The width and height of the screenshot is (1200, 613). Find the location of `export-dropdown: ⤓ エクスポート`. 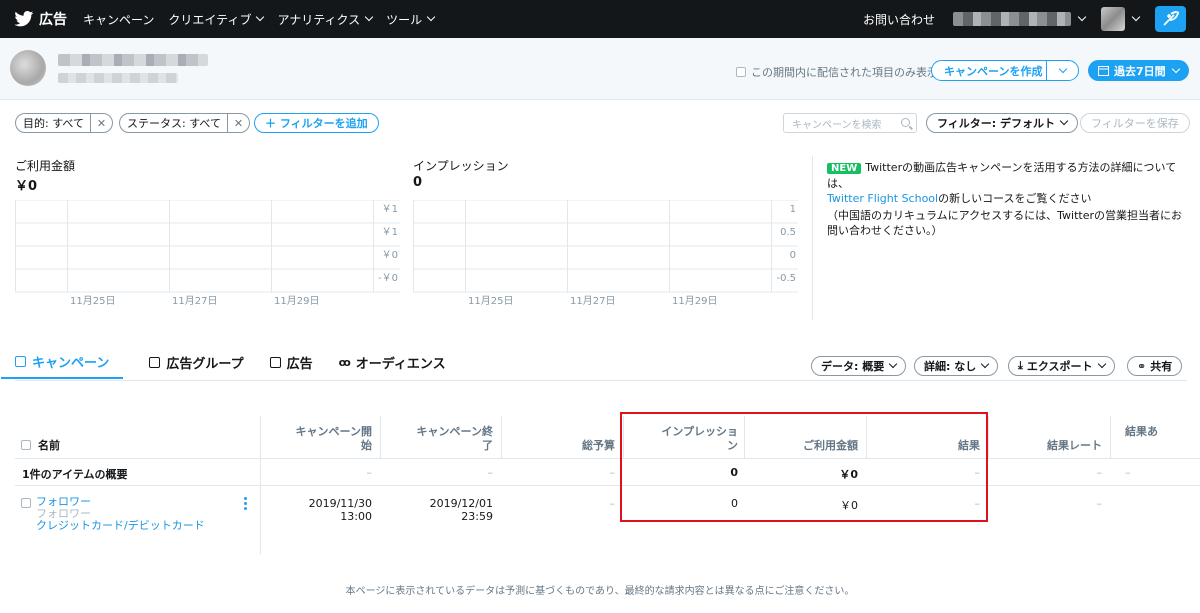

export-dropdown: ⤓ エクスポート is located at coordinates (1061, 366).